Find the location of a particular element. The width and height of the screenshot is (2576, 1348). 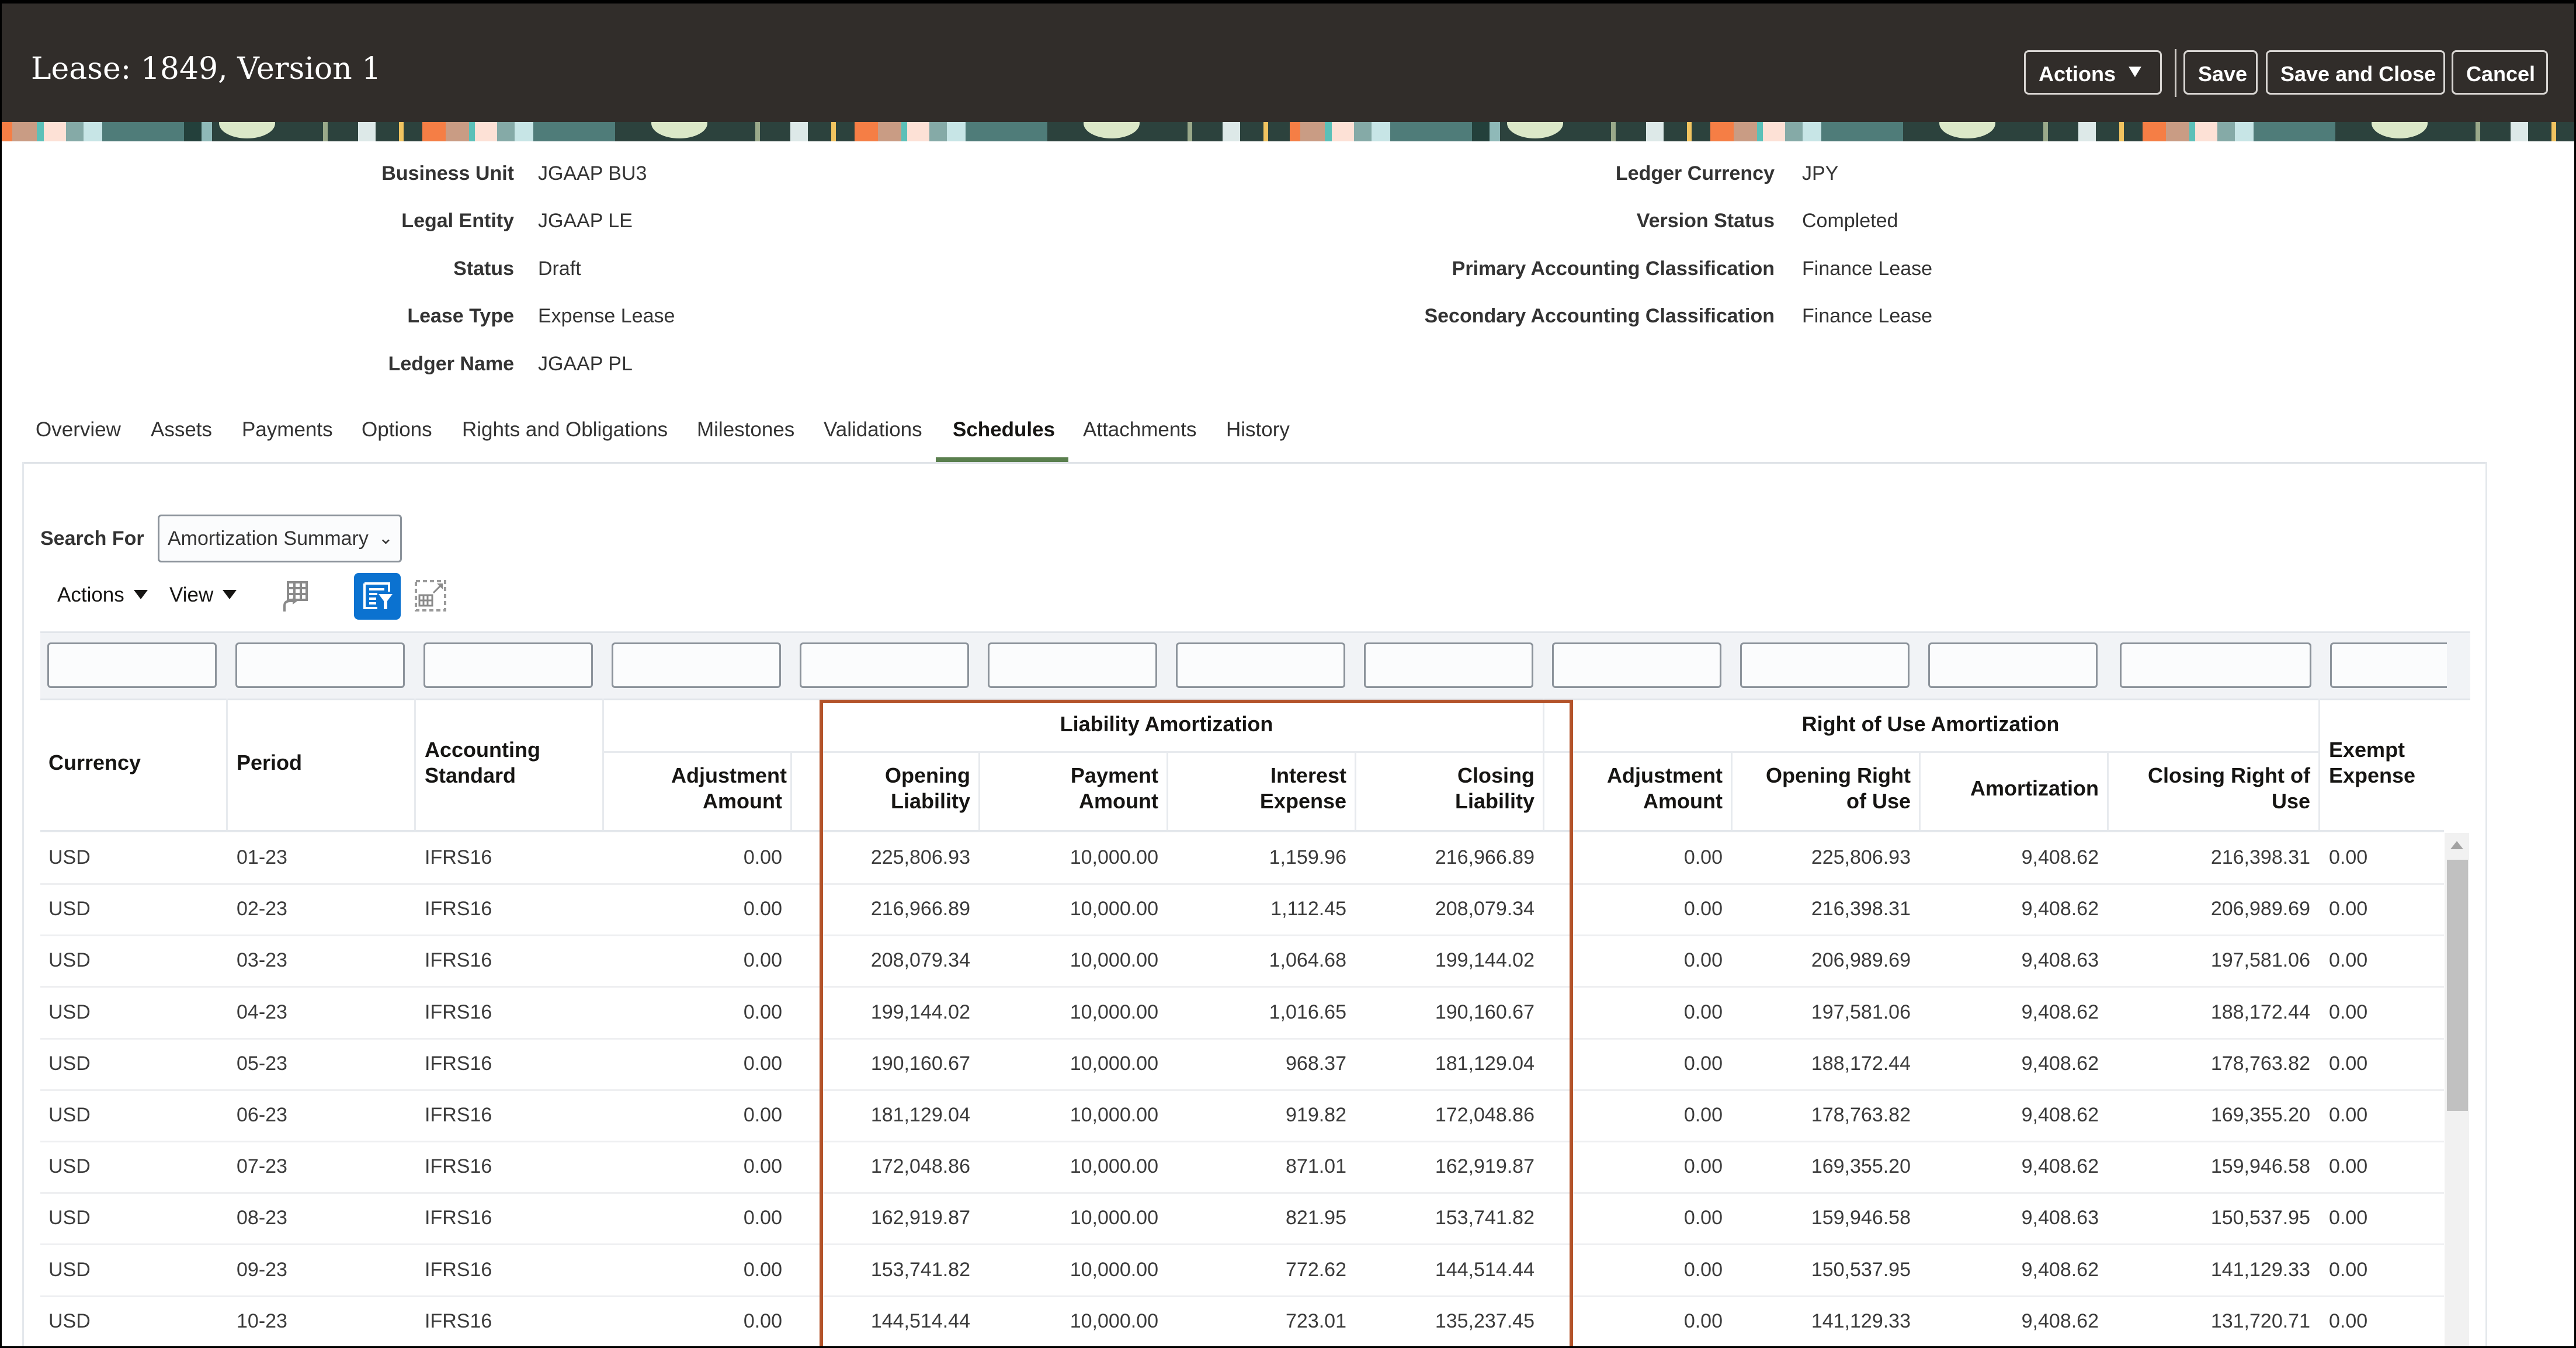

table-actions-label: Actions is located at coordinates (91, 594).